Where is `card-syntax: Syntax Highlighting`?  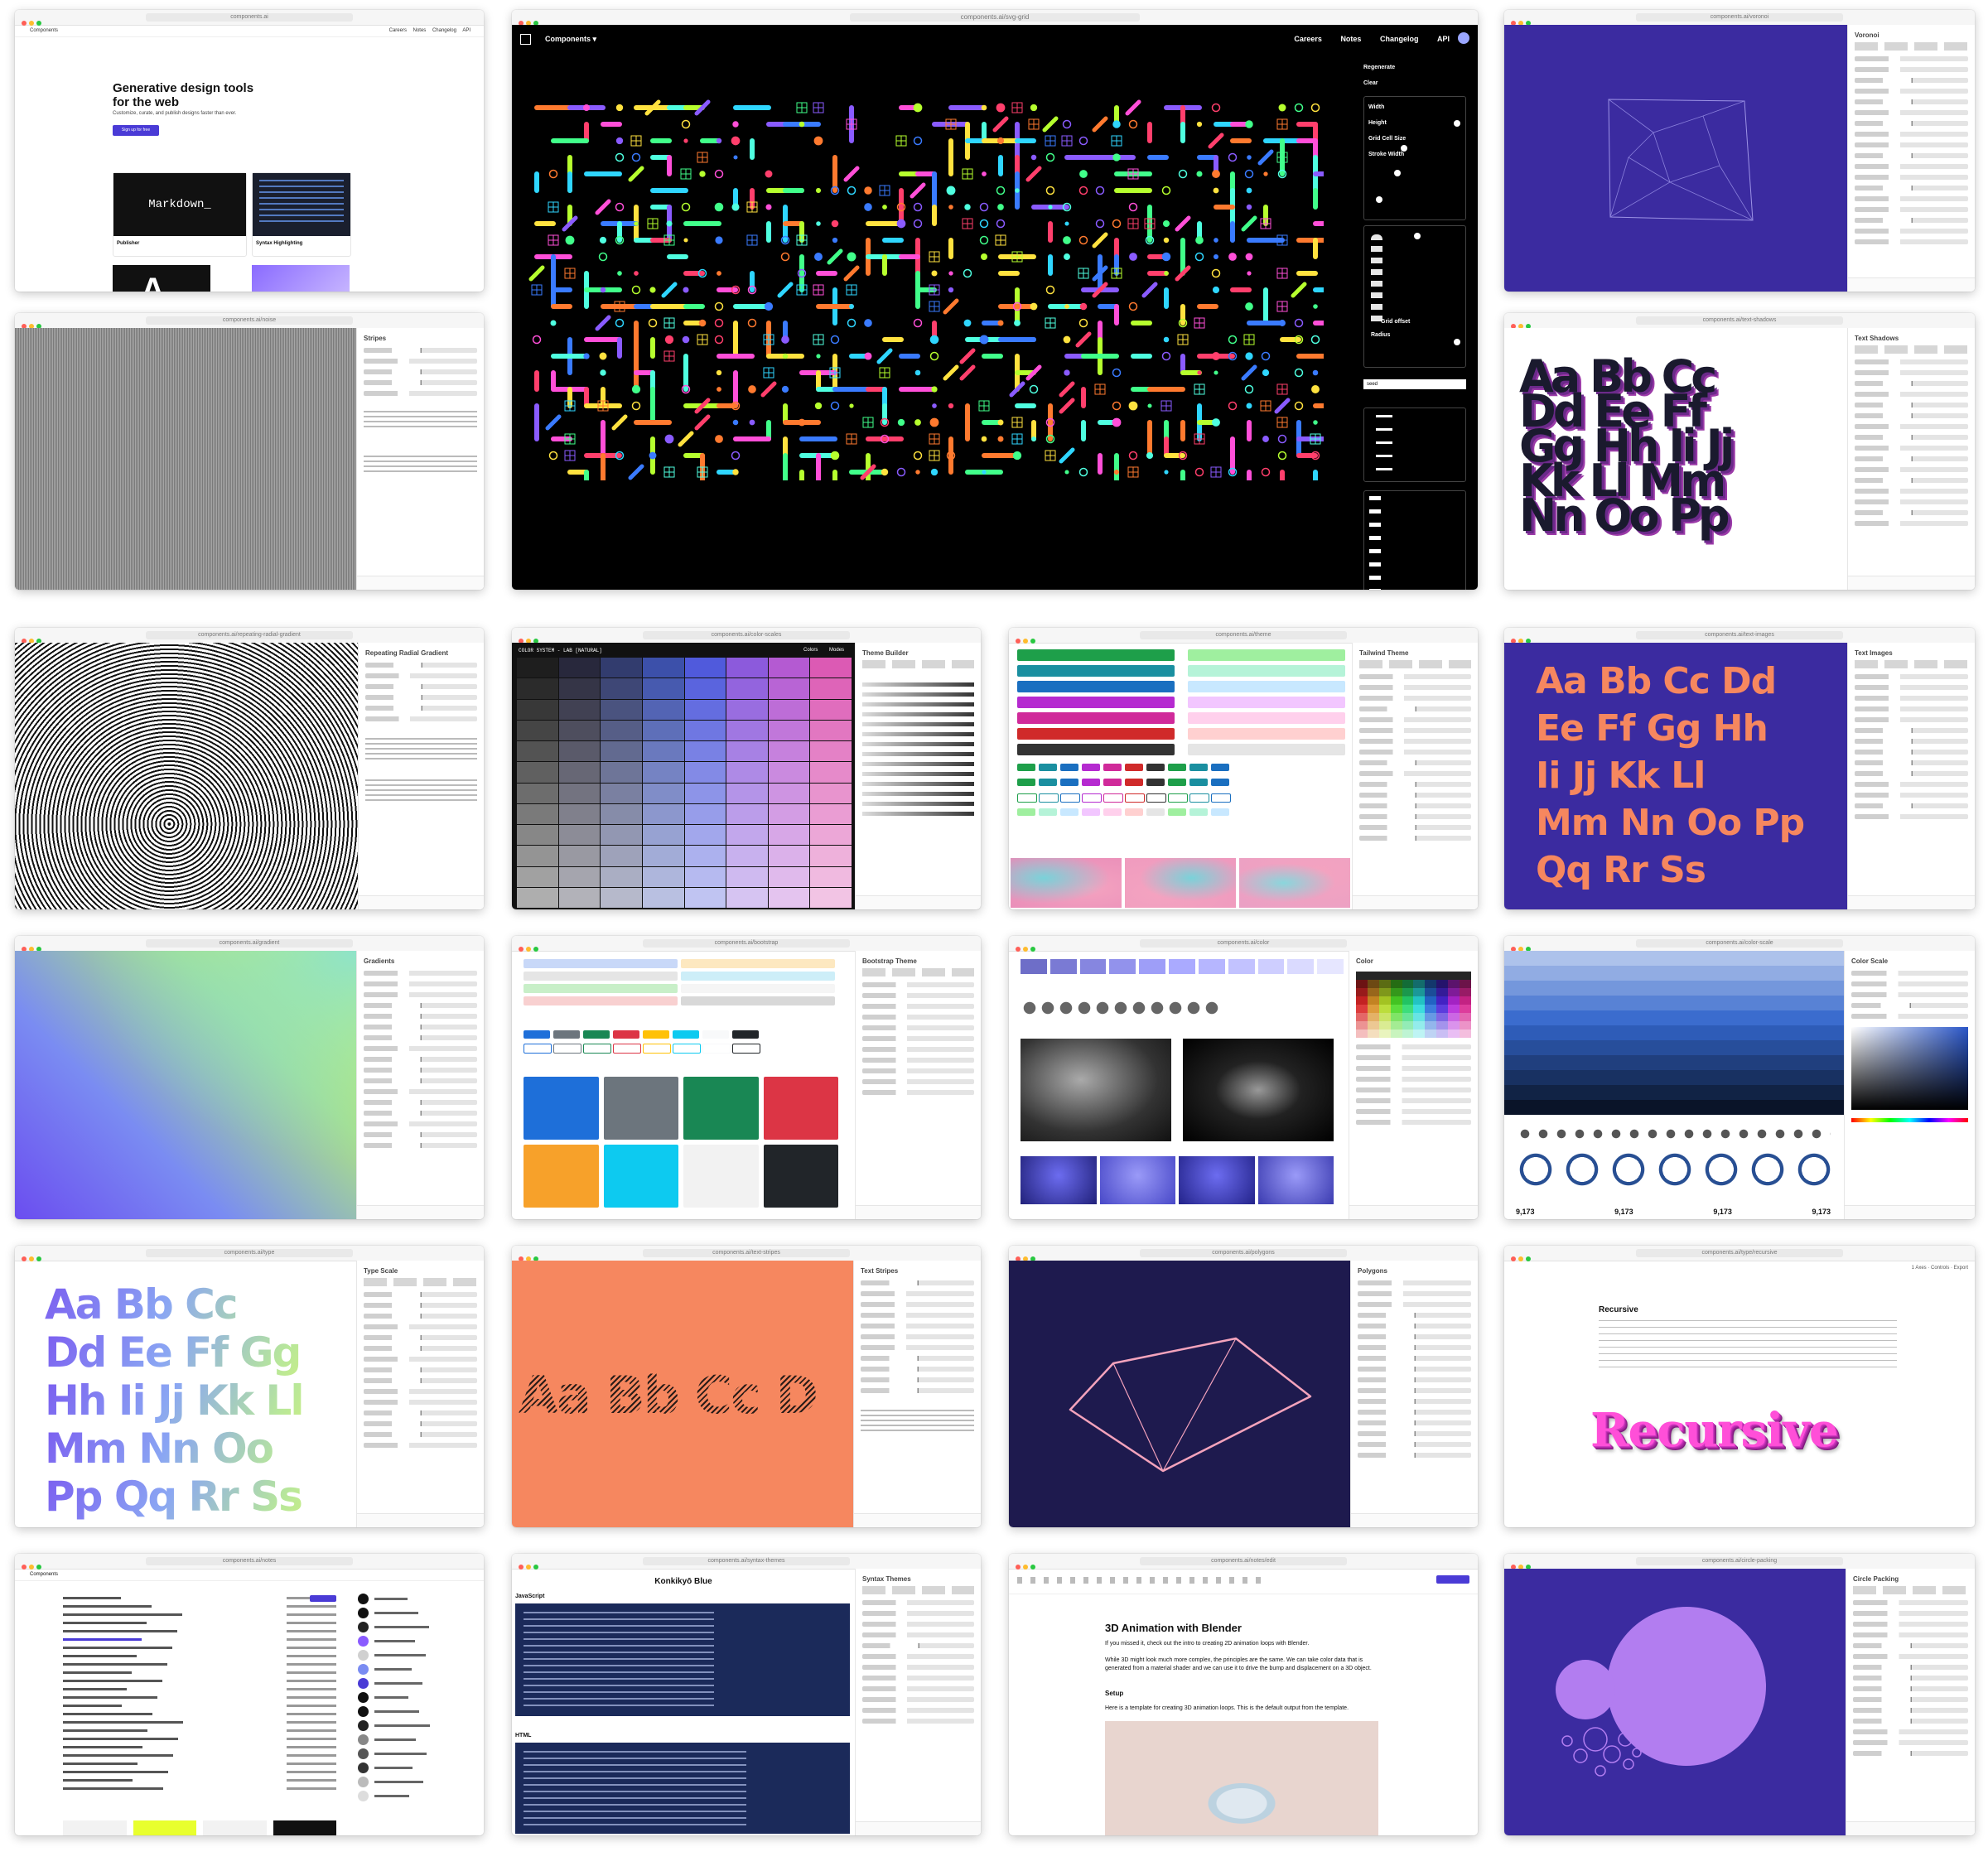 card-syntax: Syntax Highlighting is located at coordinates (301, 214).